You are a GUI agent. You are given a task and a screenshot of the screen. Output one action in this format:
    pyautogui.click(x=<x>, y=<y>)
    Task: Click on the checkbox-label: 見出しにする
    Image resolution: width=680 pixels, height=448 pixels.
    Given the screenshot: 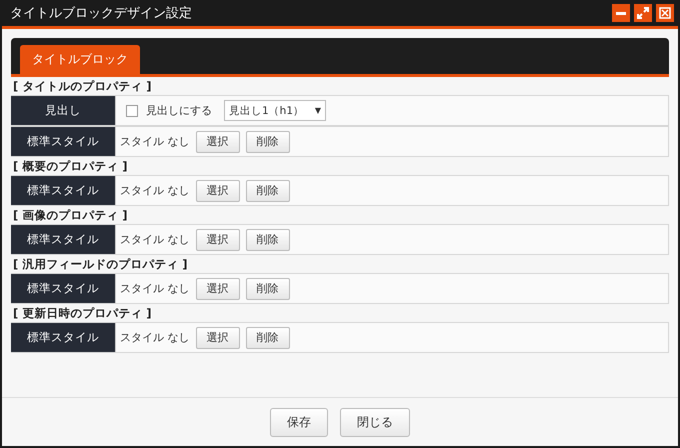 What is the action you would take?
    pyautogui.click(x=179, y=110)
    